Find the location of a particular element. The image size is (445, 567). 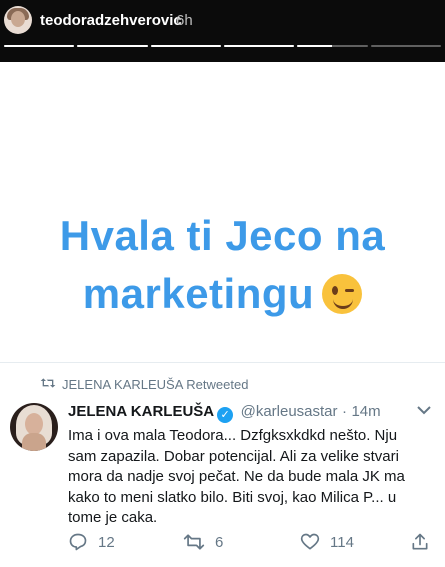

share-button is located at coordinates (425, 542).